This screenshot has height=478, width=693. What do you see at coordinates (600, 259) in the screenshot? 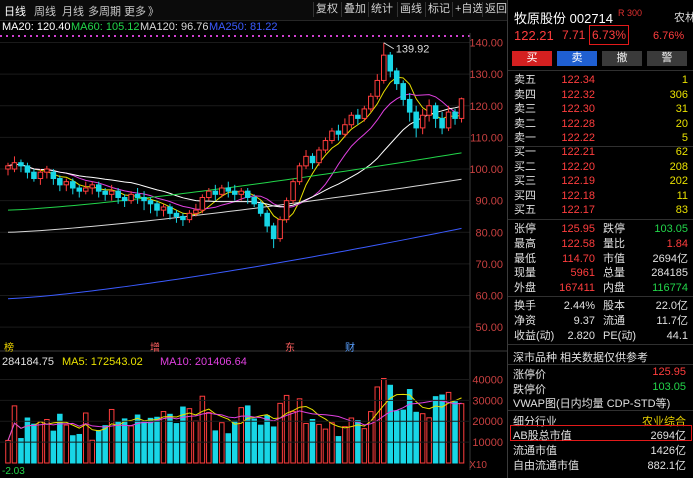
I see `stat-row: 最低 114.70 市值 2694亿` at bounding box center [600, 259].